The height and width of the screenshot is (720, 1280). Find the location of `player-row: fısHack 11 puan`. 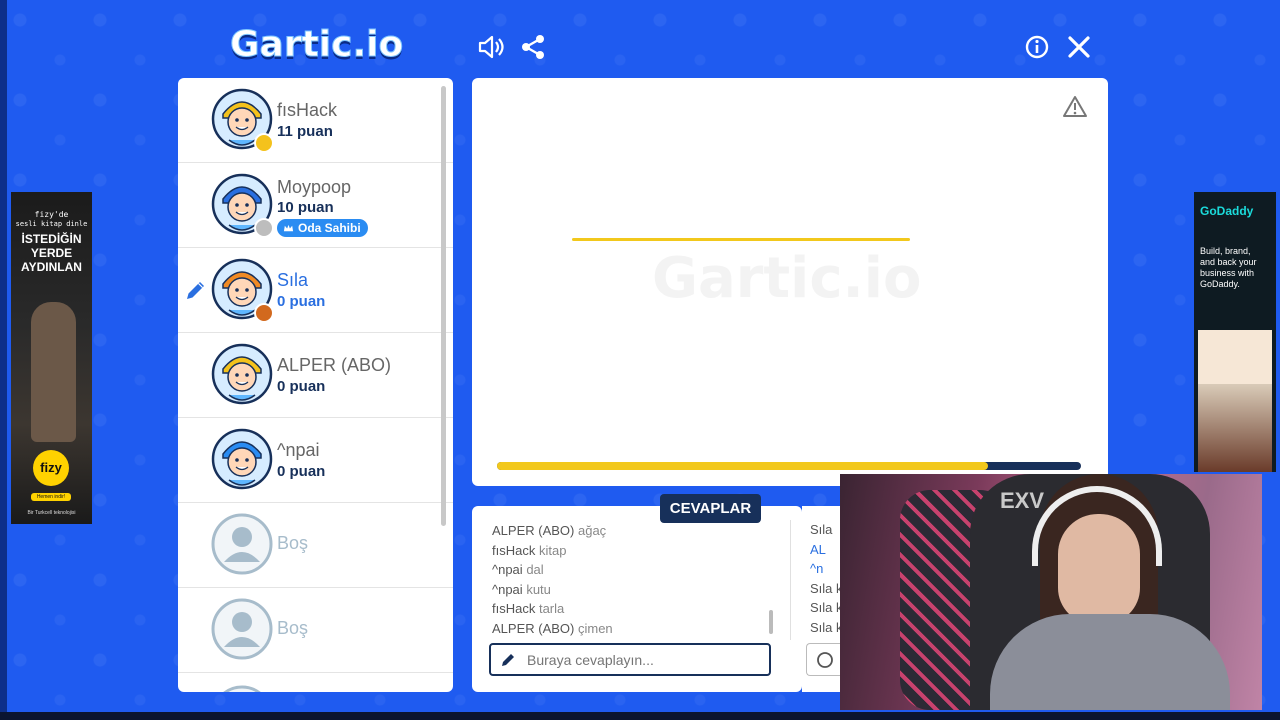

player-row: fısHack 11 puan is located at coordinates (315, 120).